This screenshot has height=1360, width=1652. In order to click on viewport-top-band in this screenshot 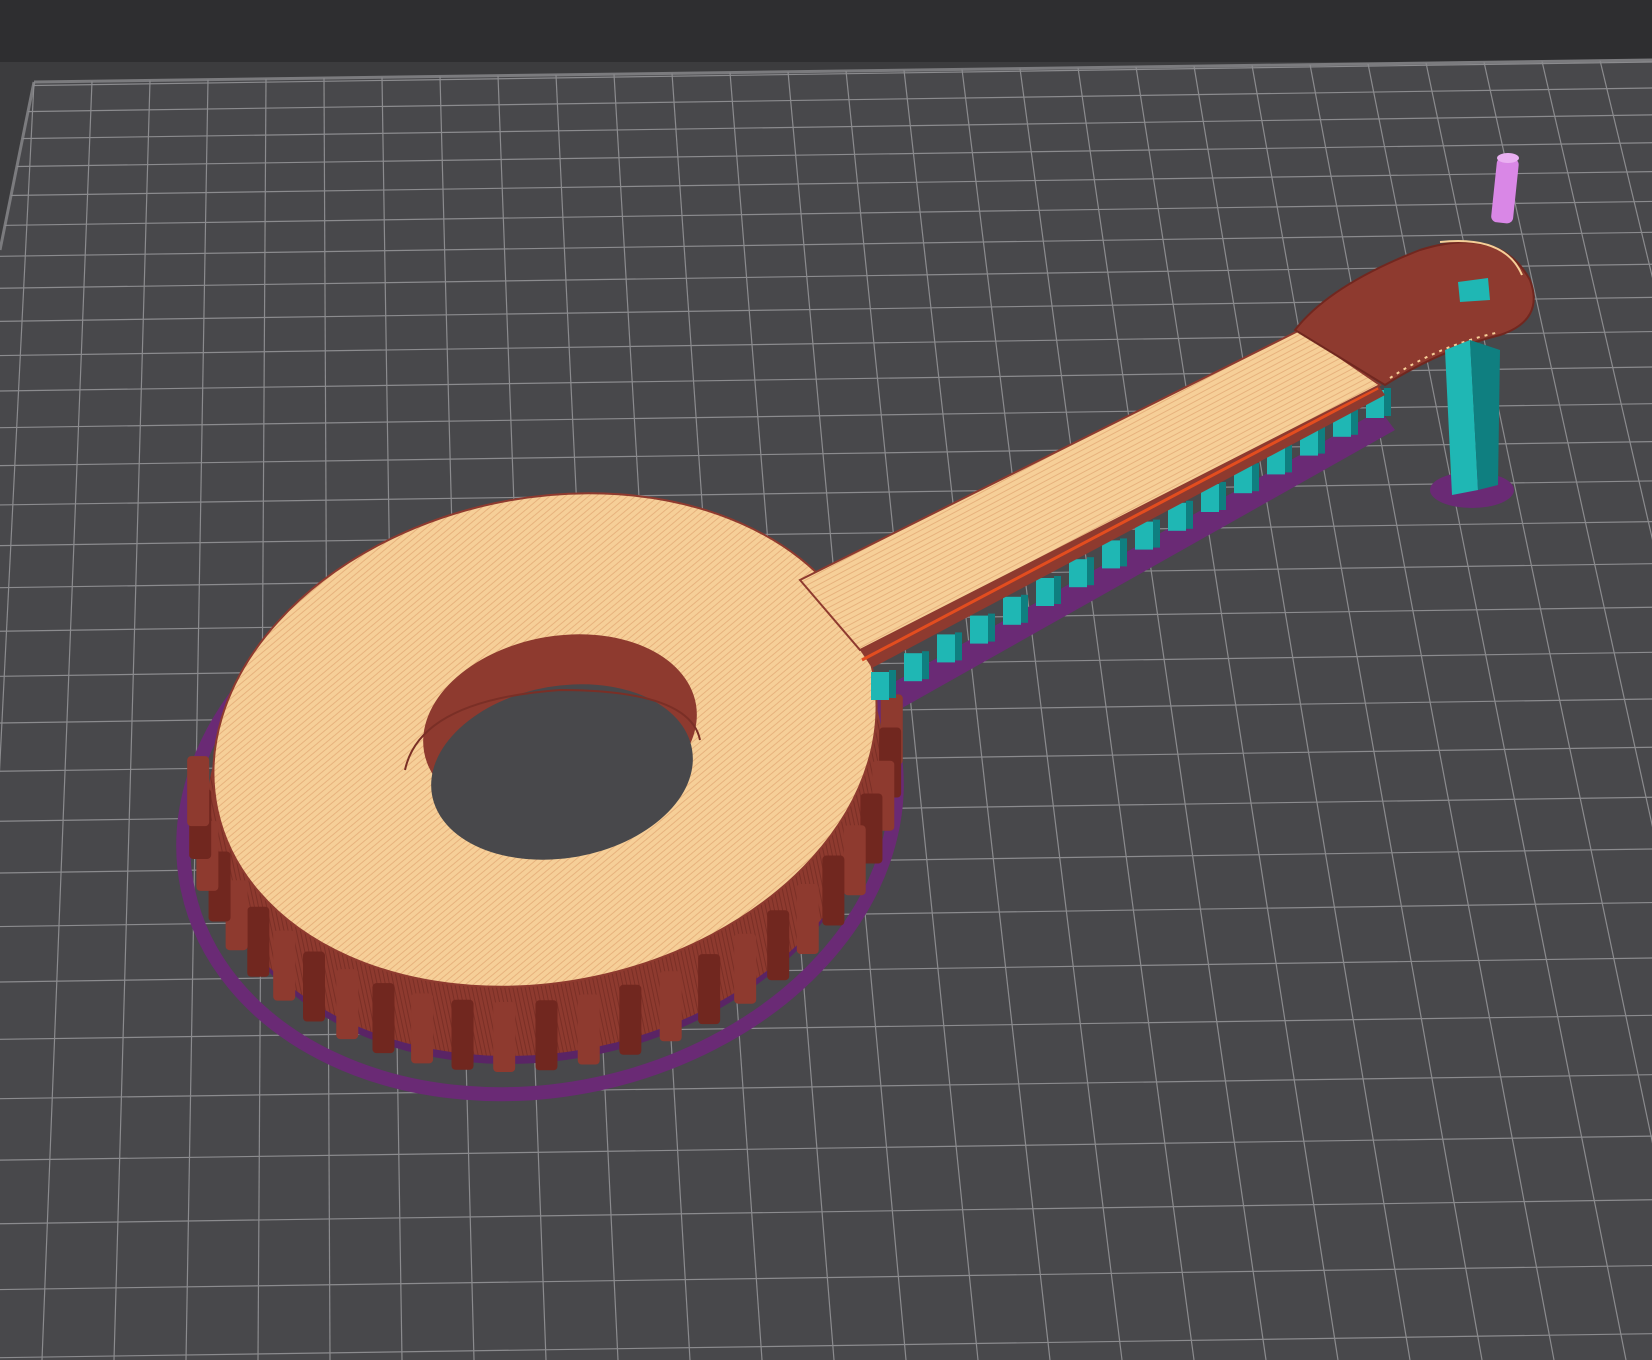, I will do `click(826, 31)`.